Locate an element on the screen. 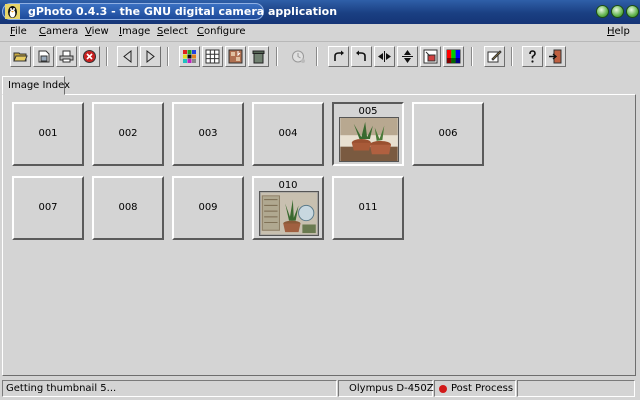 The width and height of the screenshot is (640, 400). close-button is located at coordinates (632, 11).